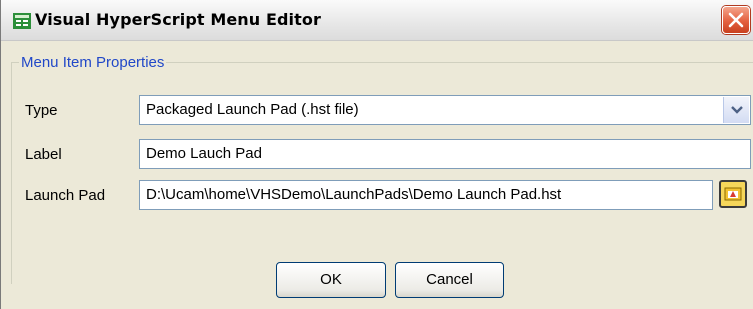 Image resolution: width=753 pixels, height=309 pixels. What do you see at coordinates (22, 21) in the screenshot?
I see `app-icon` at bounding box center [22, 21].